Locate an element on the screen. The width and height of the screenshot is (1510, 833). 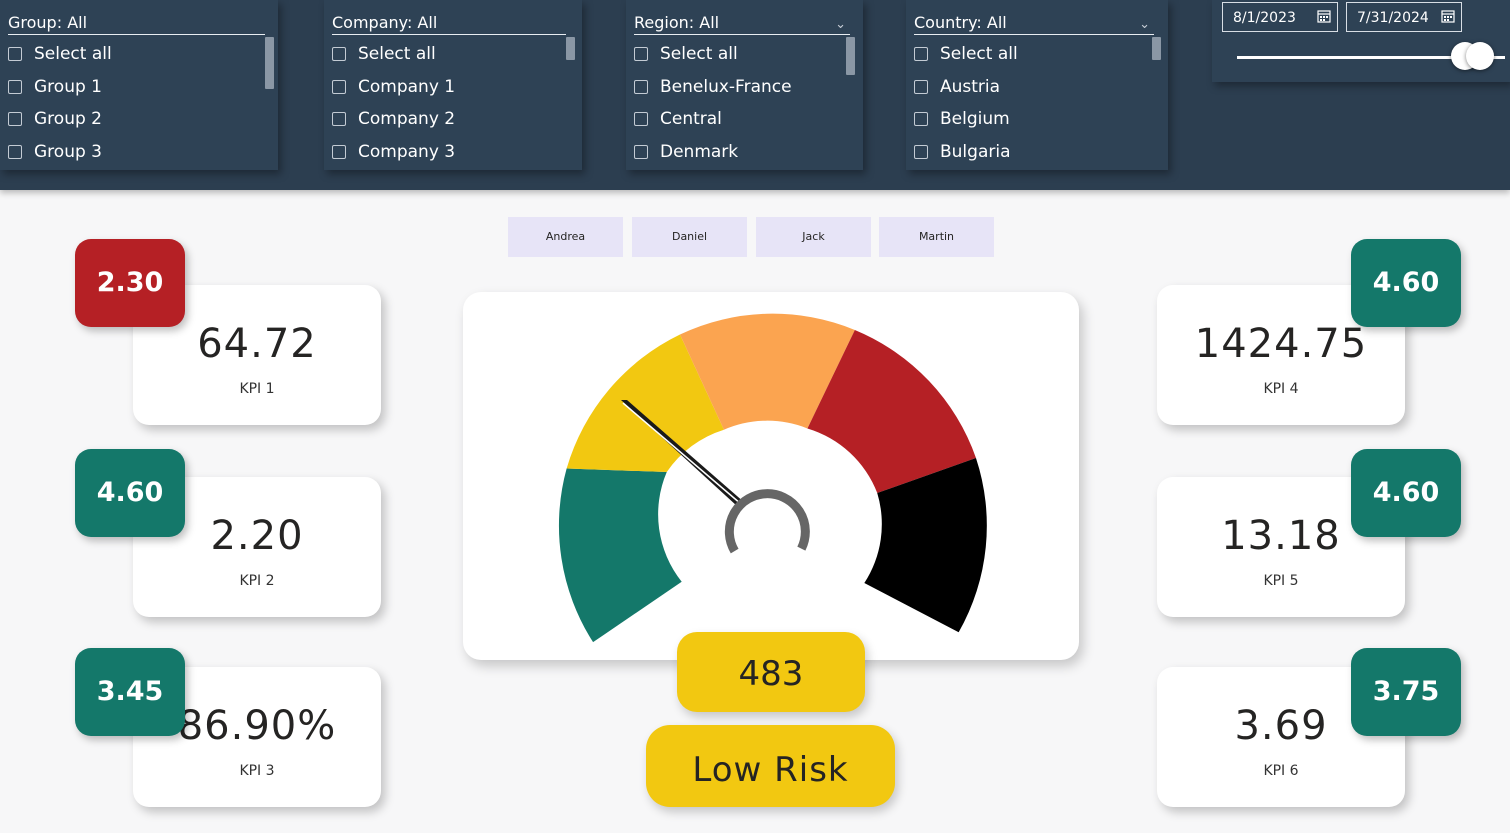
item-label: Benelux-France is located at coordinates (726, 86).